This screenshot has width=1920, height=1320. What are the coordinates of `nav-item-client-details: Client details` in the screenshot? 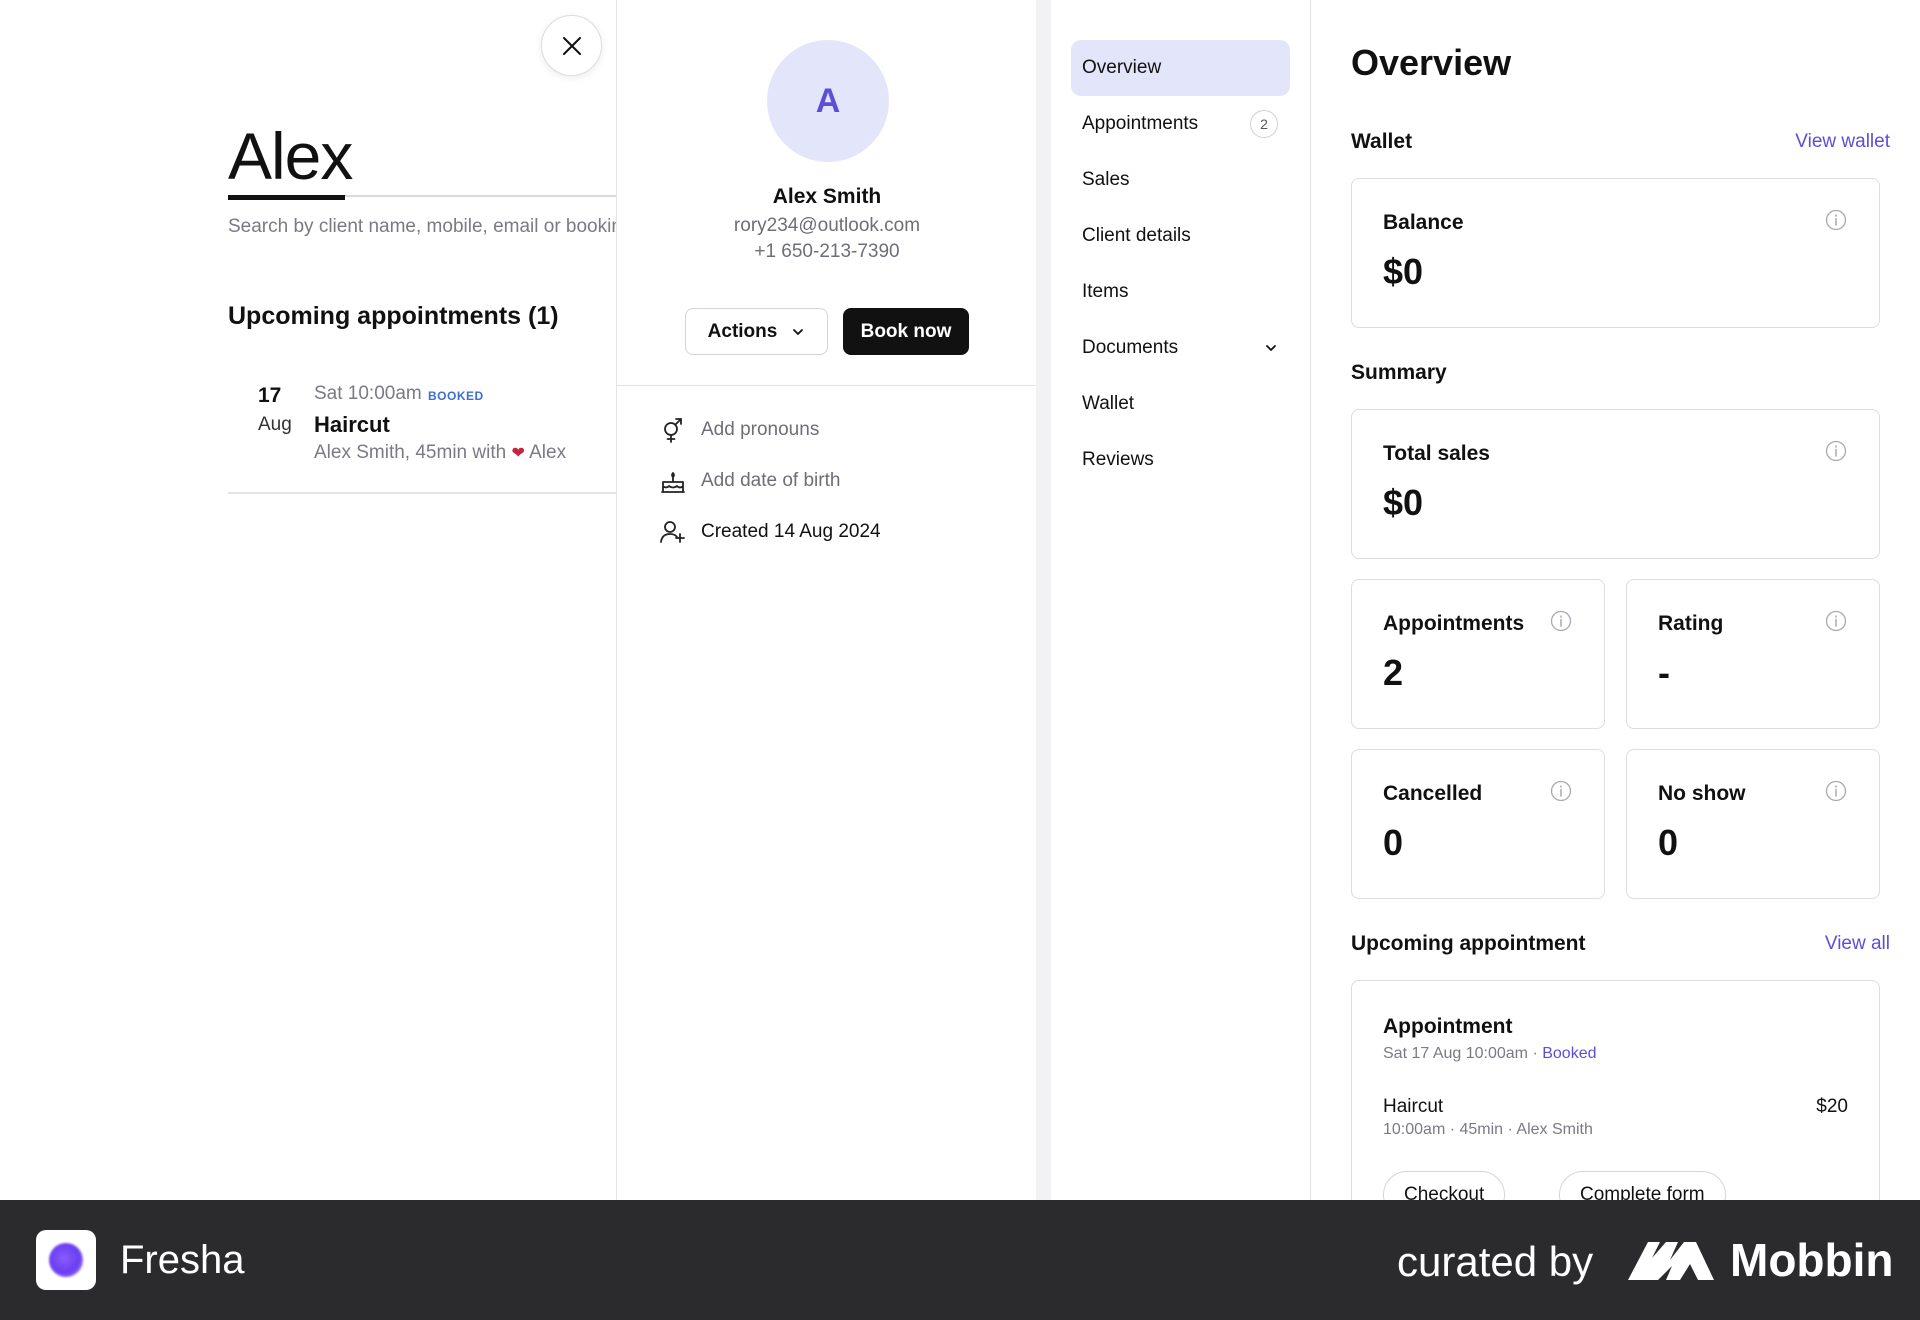 It's located at (1180, 236).